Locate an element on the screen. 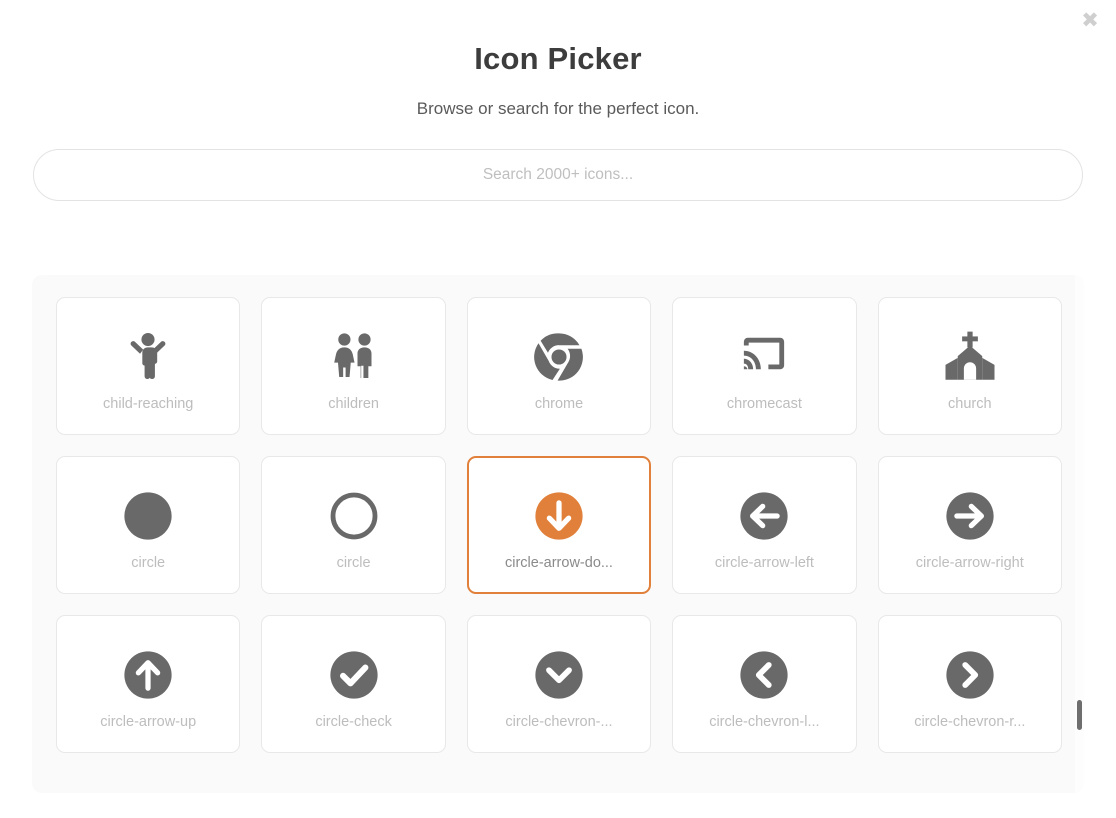 This screenshot has width=1116, height=818. icon-tile-label: child-reaching is located at coordinates (148, 404).